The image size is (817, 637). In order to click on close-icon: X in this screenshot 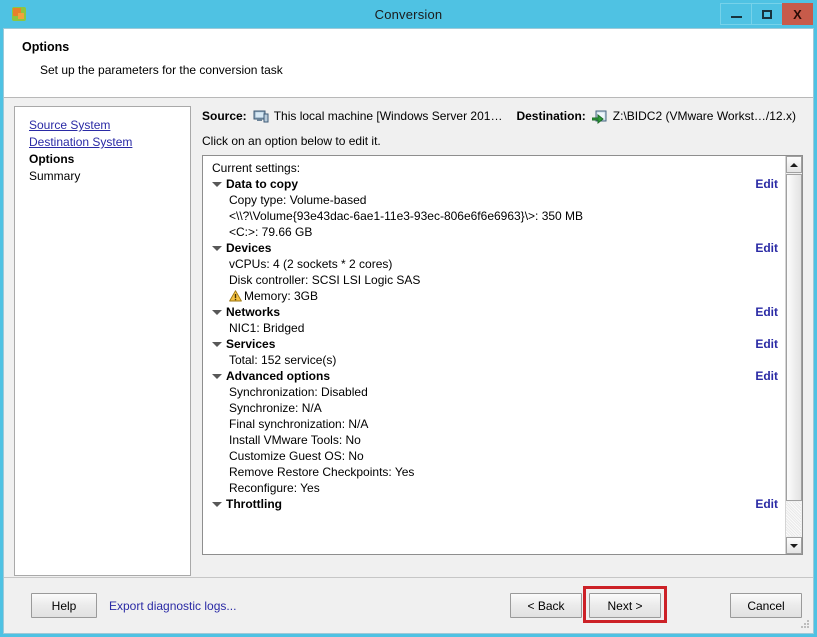, I will do `click(797, 14)`.